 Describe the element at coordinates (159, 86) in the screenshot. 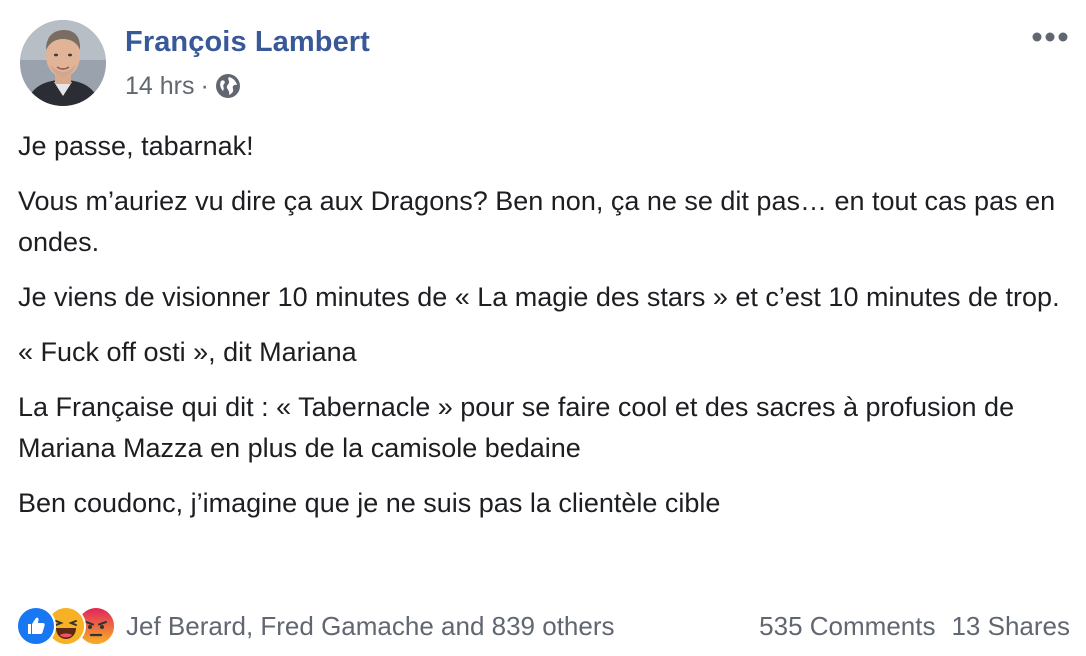

I see `post-timestamp: 14 hrs` at that location.